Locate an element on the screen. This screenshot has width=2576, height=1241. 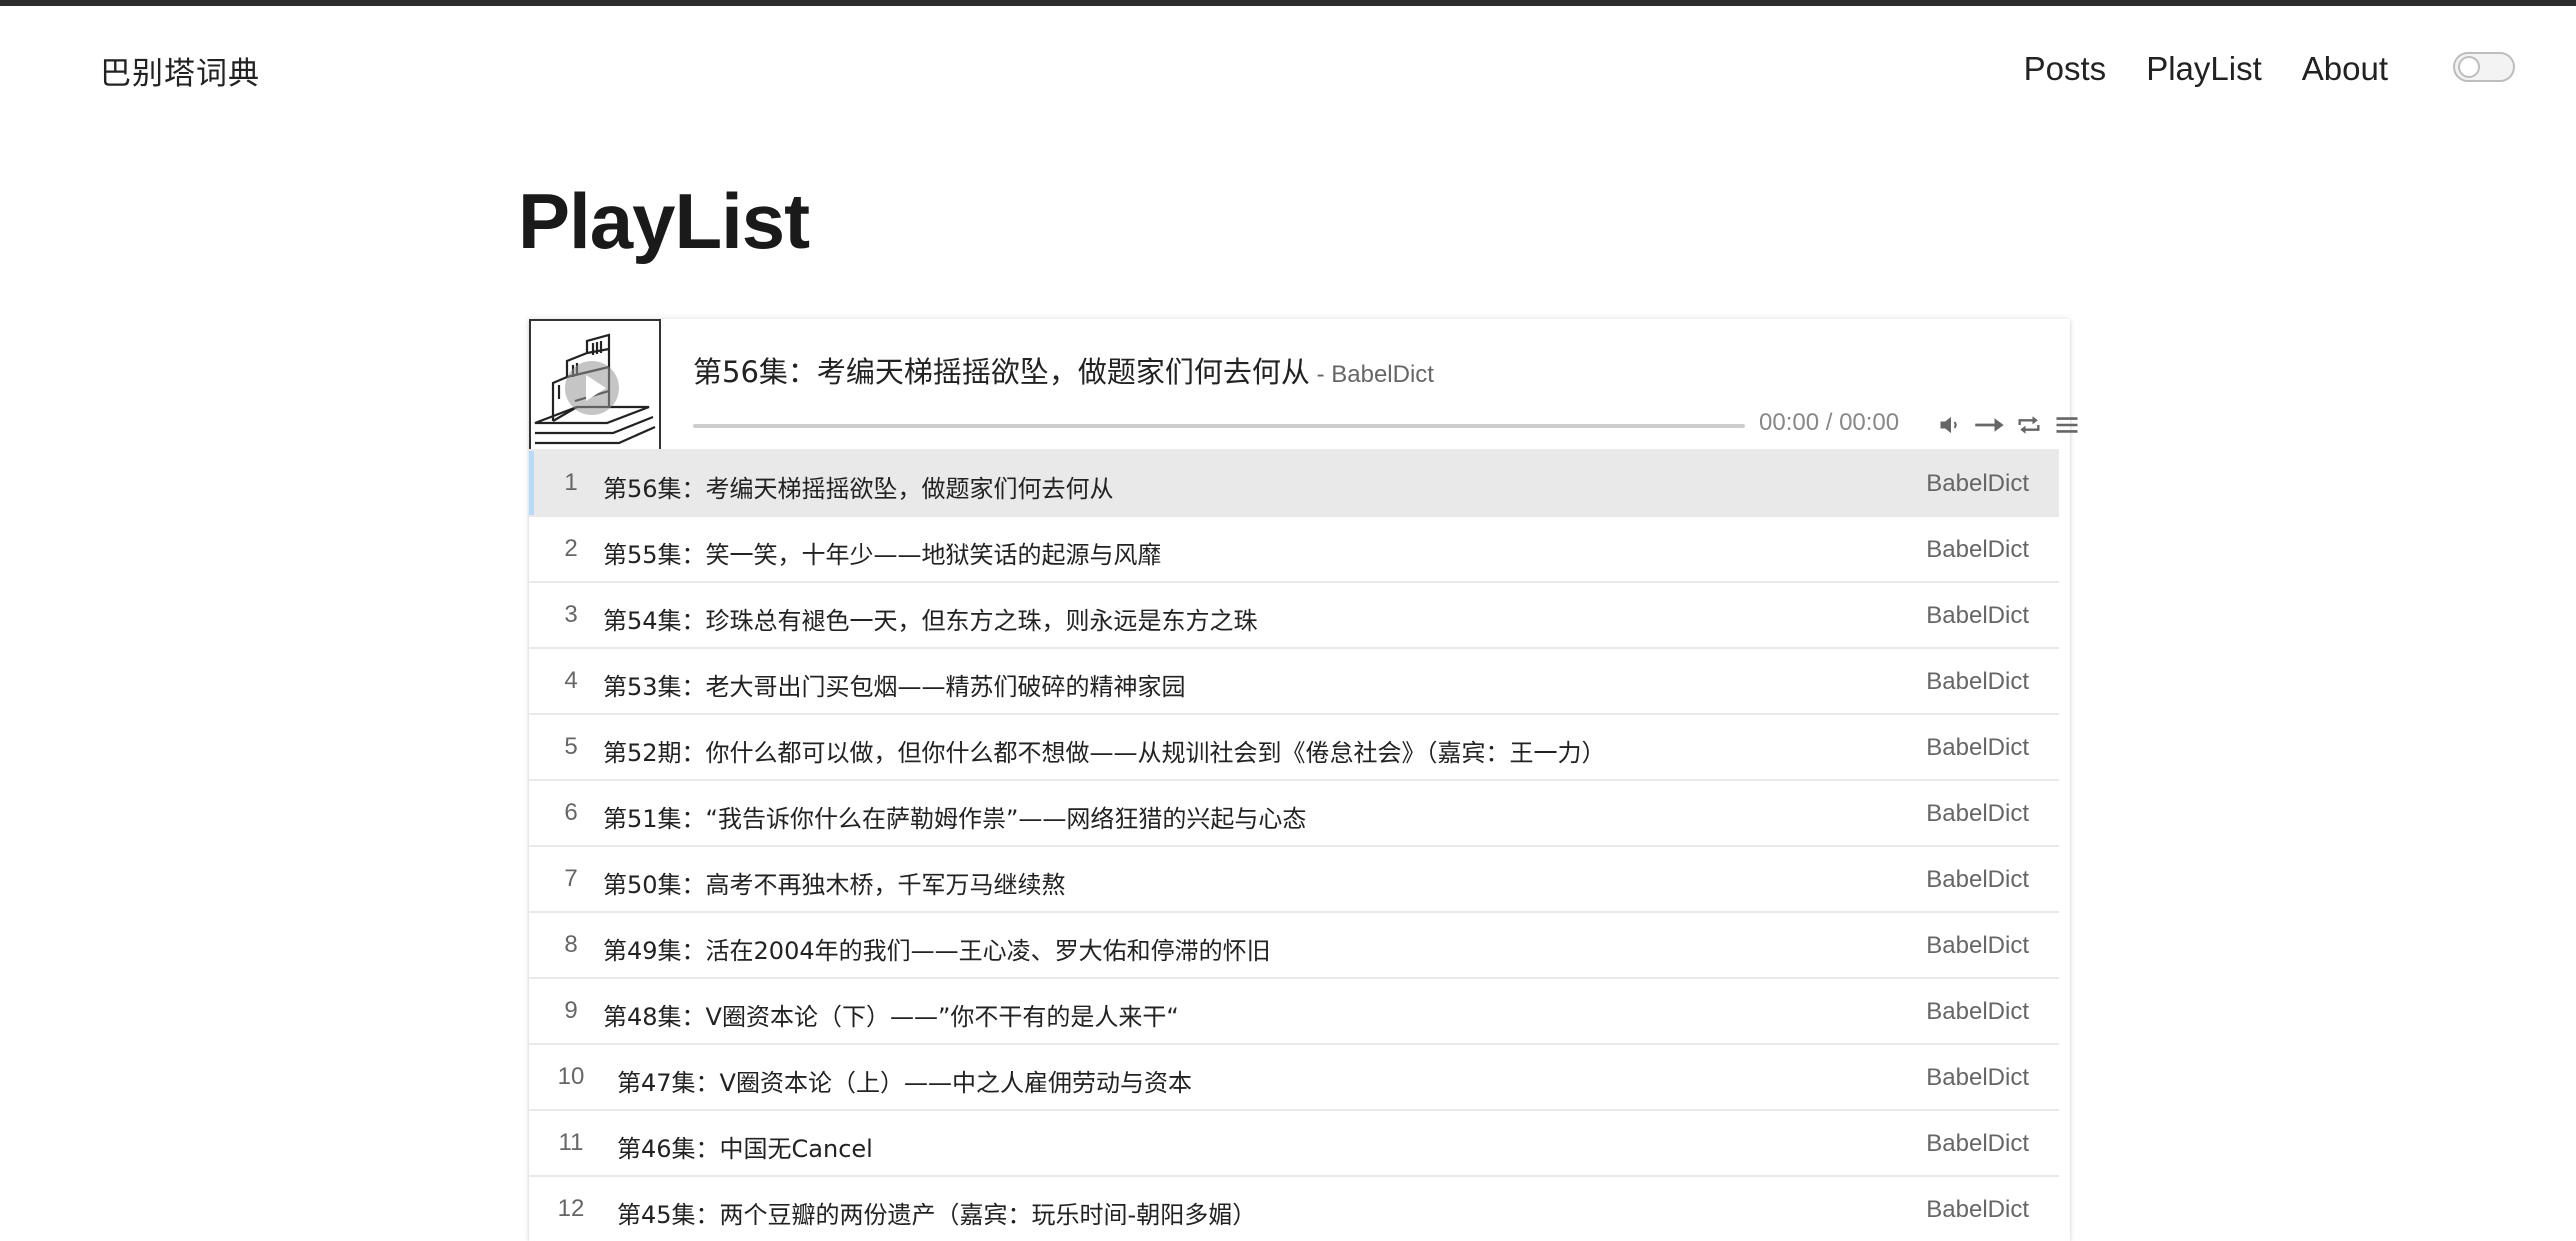
playlist-item: 3 第54集：珍珠总有褪色一天，但东方之珠，则永远是东方之珠 BabelDict is located at coordinates (1294, 614).